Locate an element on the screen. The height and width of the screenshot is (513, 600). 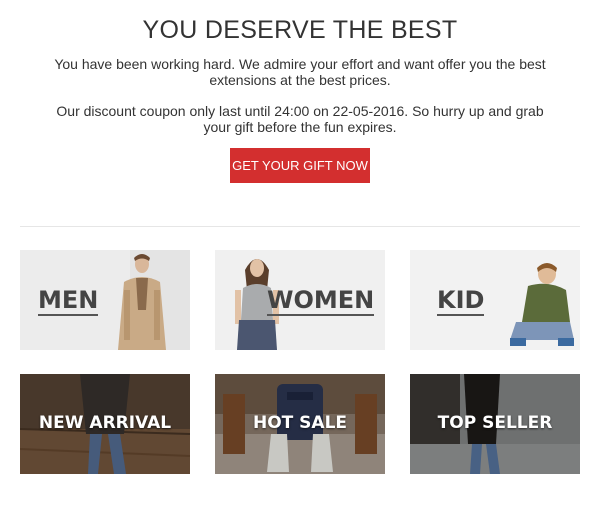
category-label-men: MEN is located at coordinates (68, 301).